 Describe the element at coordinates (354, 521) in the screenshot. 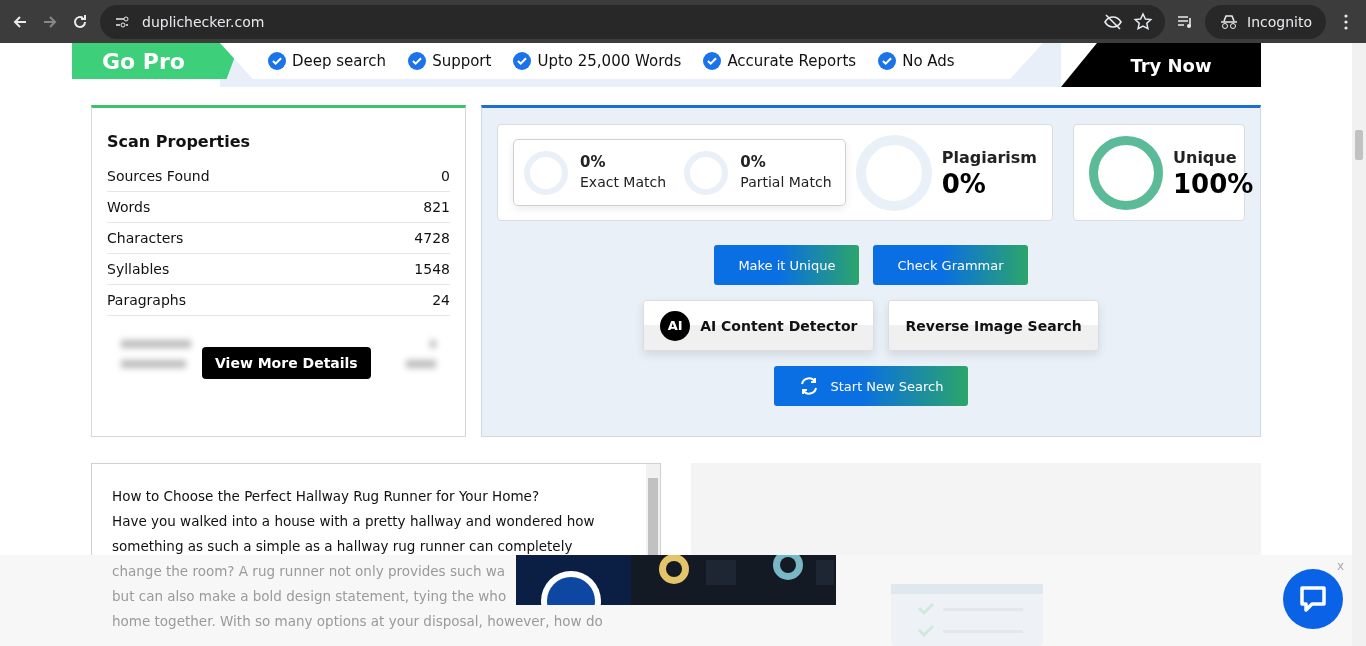

I see `text-line: Have you walked into a house with a pretty hallway and wondered how` at that location.